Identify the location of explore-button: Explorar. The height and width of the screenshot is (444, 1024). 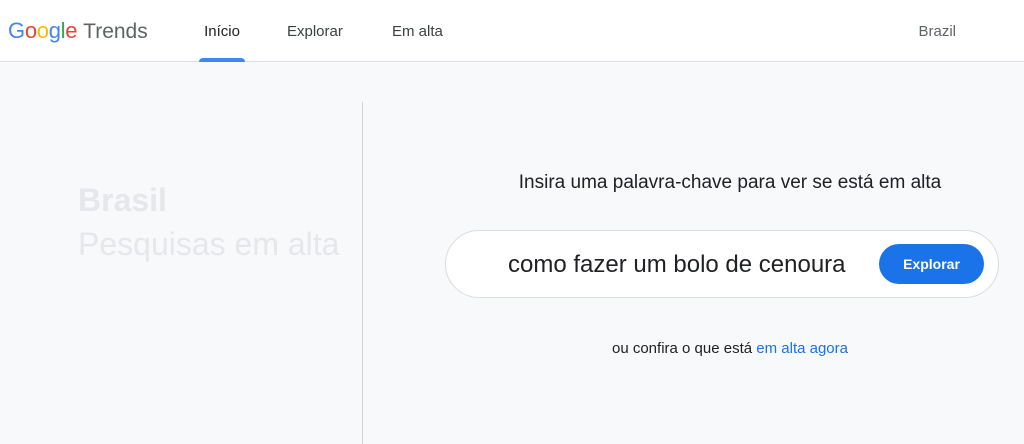
(931, 264).